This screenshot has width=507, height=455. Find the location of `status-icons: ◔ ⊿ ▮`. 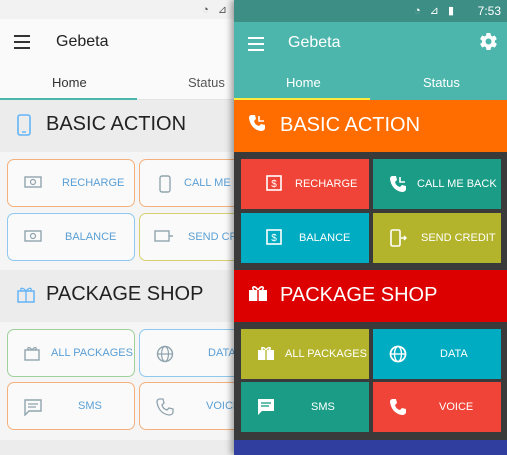

status-icons: ◔ ⊿ ▮ is located at coordinates (435, 11).